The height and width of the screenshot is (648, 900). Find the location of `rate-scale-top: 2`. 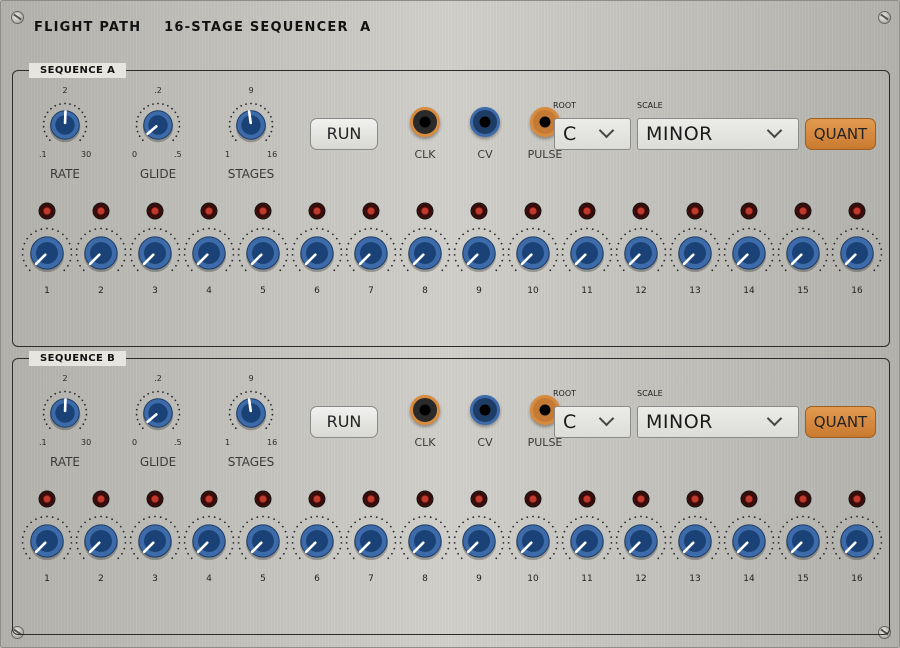

rate-scale-top: 2 is located at coordinates (65, 90).